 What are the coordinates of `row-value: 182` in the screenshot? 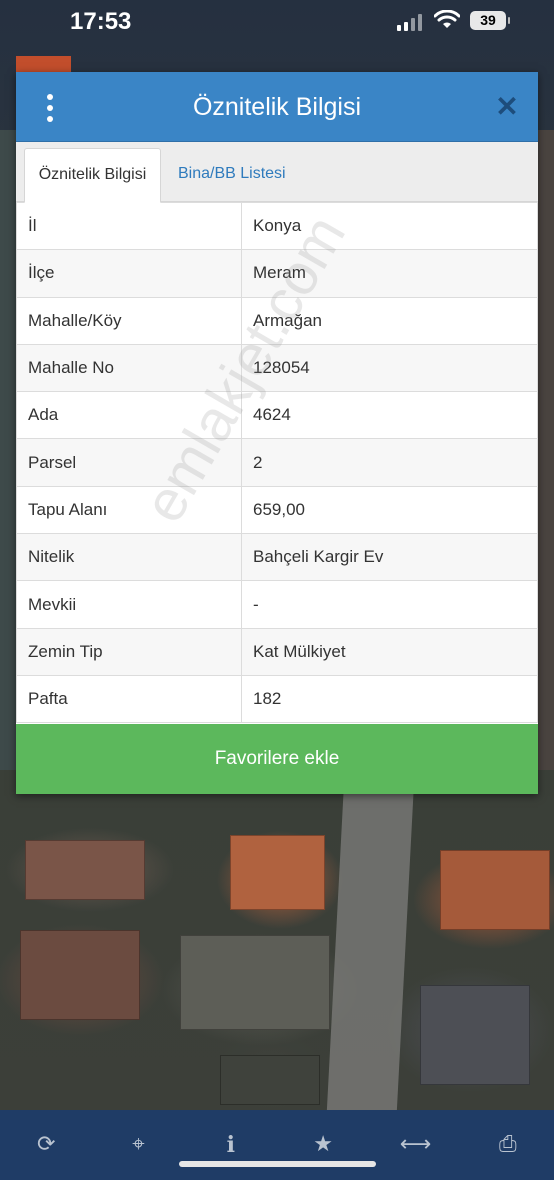 It's located at (389, 699).